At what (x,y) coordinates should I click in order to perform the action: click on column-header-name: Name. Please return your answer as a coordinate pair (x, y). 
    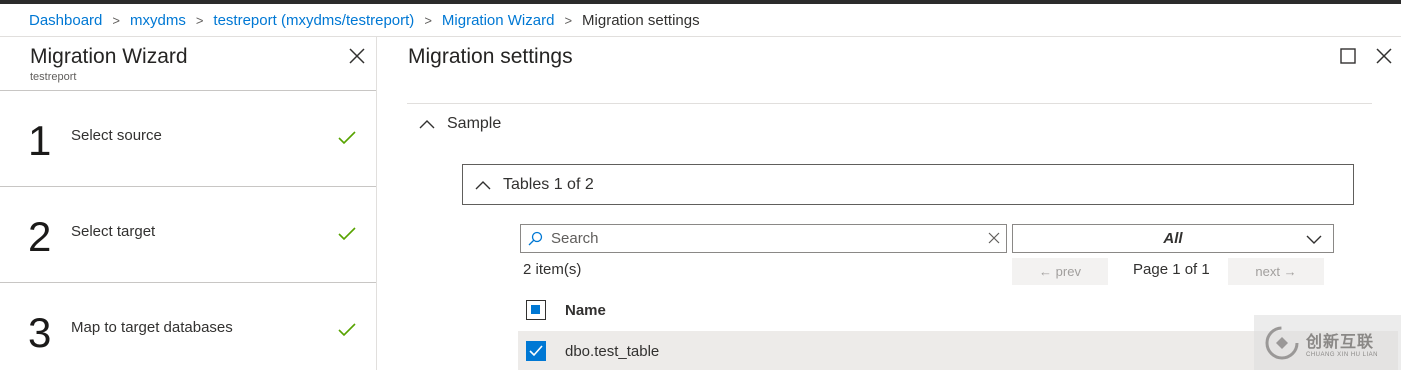
    Looking at the image, I should click on (585, 310).